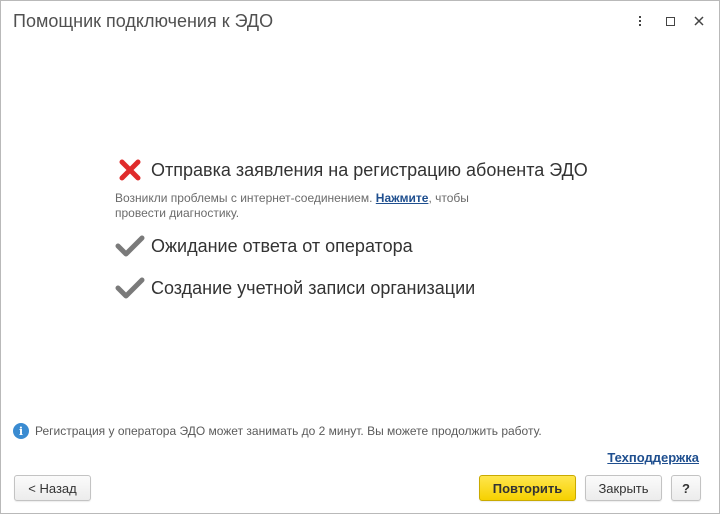  What do you see at coordinates (653, 457) in the screenshot?
I see `support-link: Техподдержка` at bounding box center [653, 457].